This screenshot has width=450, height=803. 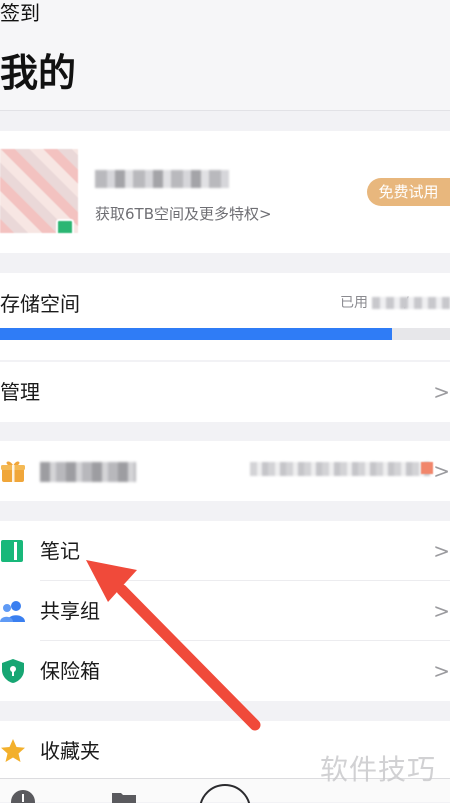 What do you see at coordinates (225, 671) in the screenshot?
I see `safe-box-row: 保险箱 >` at bounding box center [225, 671].